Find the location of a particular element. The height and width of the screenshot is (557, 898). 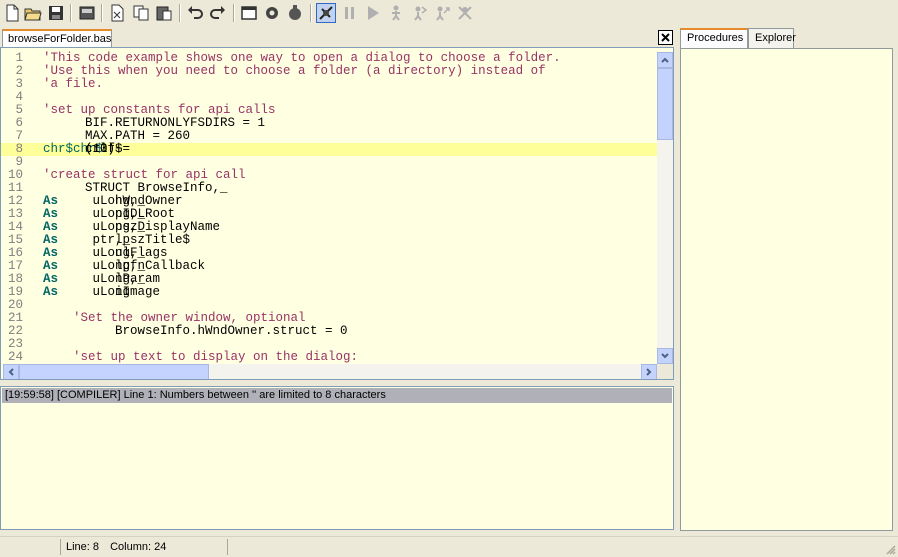

open-folder-icon is located at coordinates (87, 13).